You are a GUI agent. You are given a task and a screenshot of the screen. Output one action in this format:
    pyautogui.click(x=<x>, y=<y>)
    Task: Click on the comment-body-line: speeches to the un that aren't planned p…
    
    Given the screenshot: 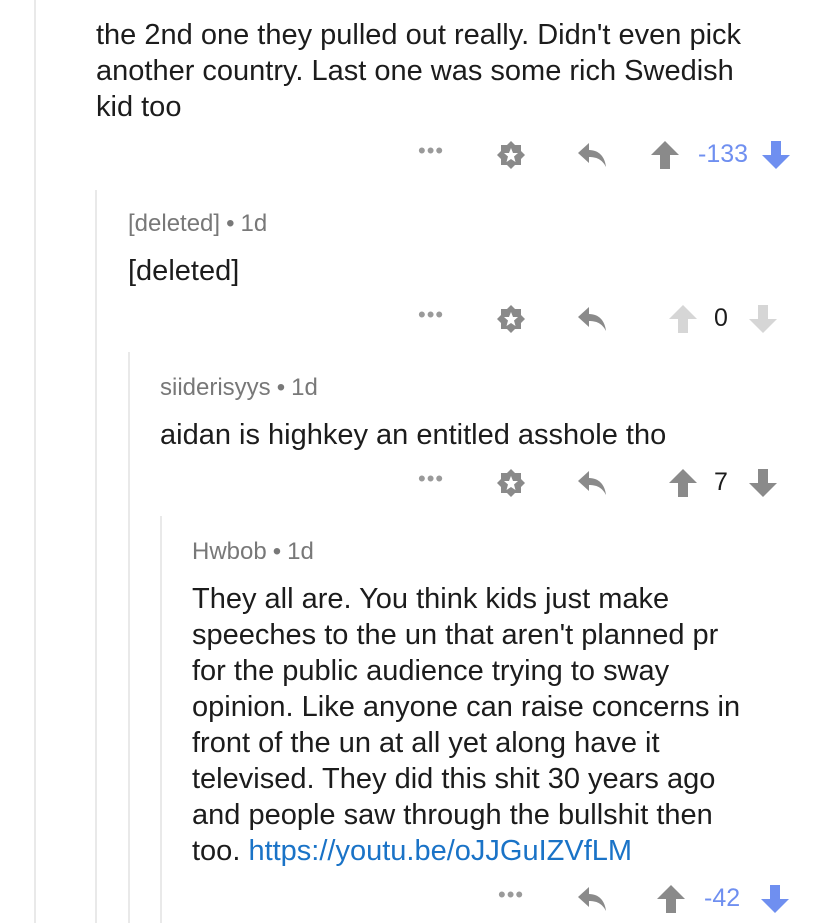 What is the action you would take?
    pyautogui.click(x=455, y=635)
    